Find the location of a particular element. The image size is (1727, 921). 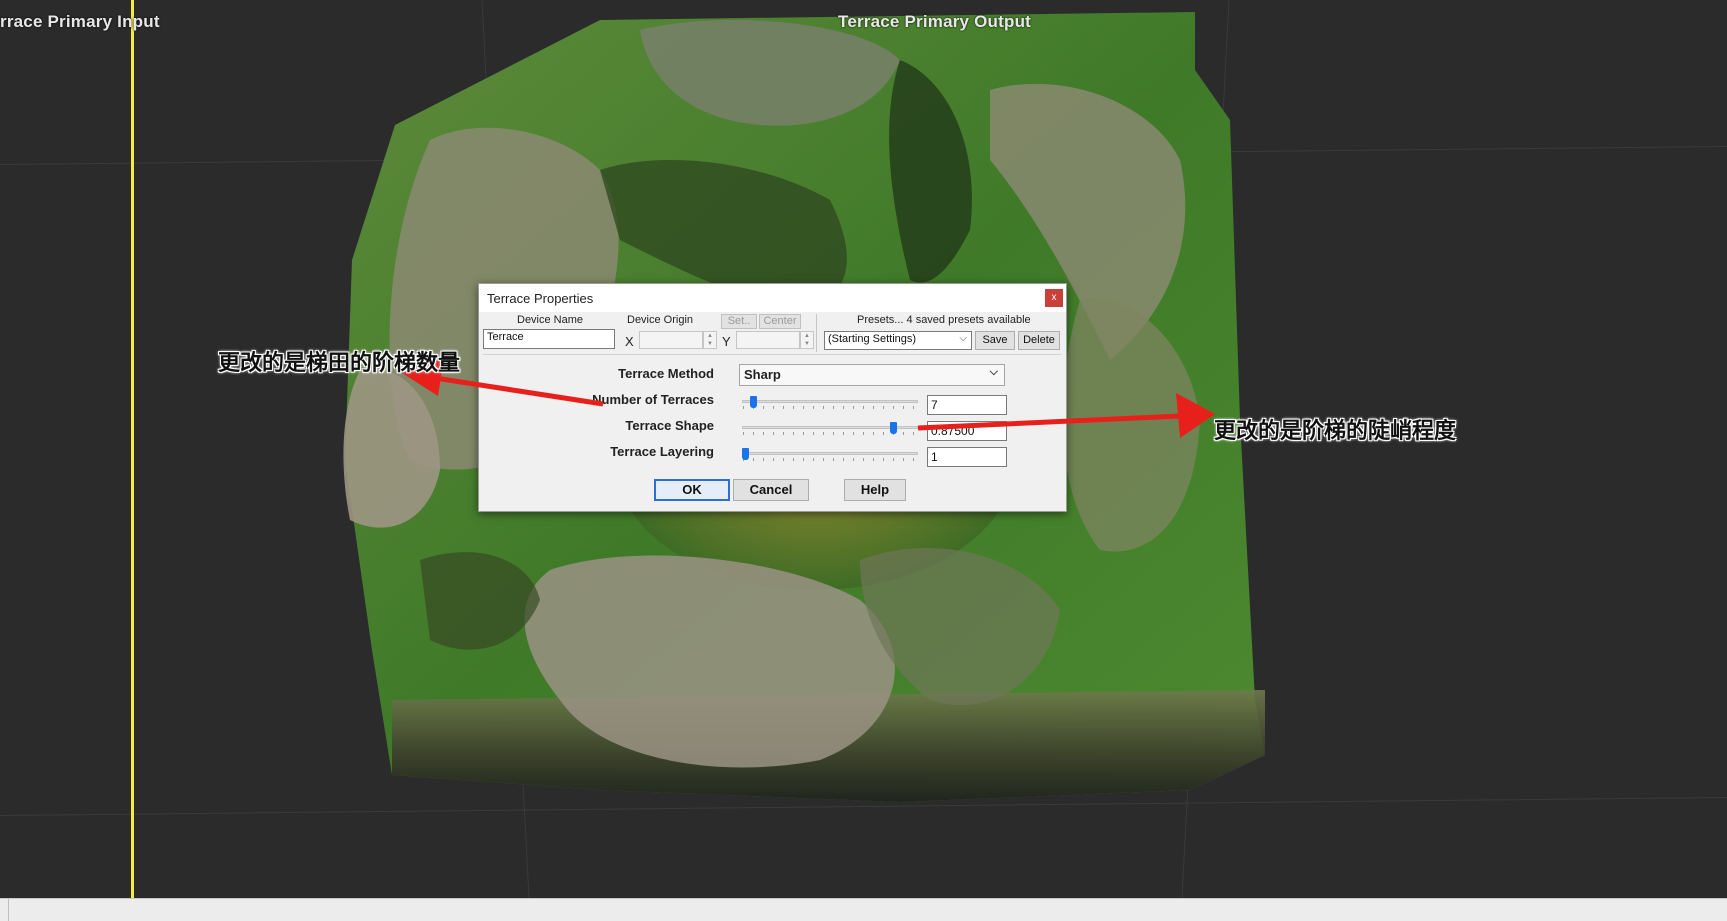

status-bar is located at coordinates (863, 909).